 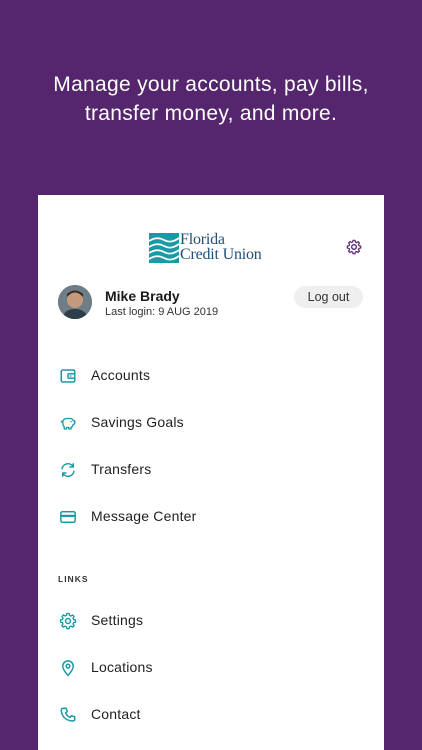 What do you see at coordinates (211, 113) in the screenshot?
I see `headline-line-2: transfer money, and more.` at bounding box center [211, 113].